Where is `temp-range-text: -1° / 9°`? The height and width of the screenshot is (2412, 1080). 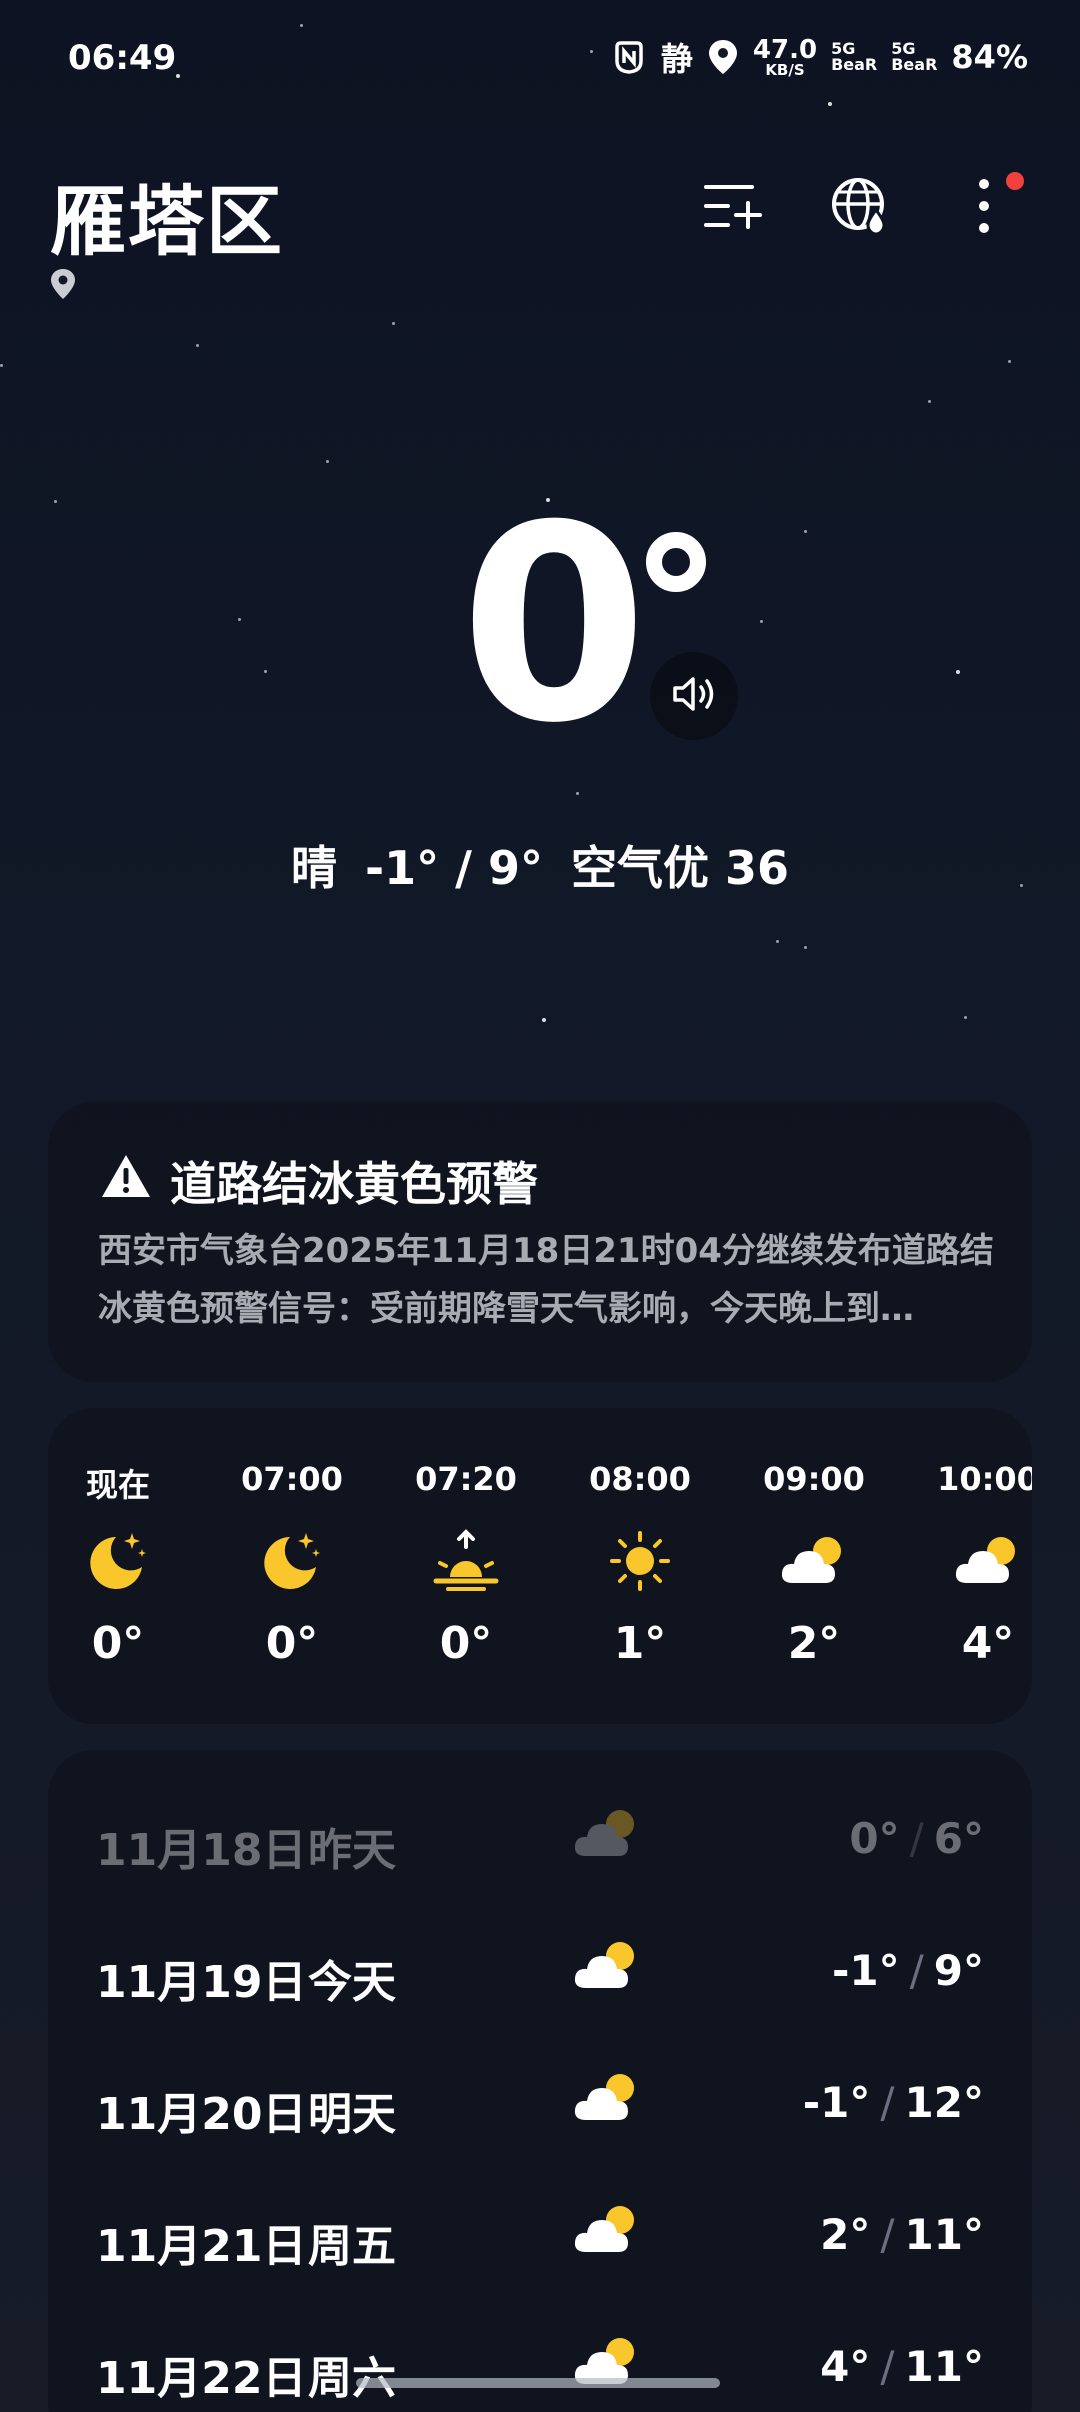
temp-range-text: -1° / 9° is located at coordinates (454, 868).